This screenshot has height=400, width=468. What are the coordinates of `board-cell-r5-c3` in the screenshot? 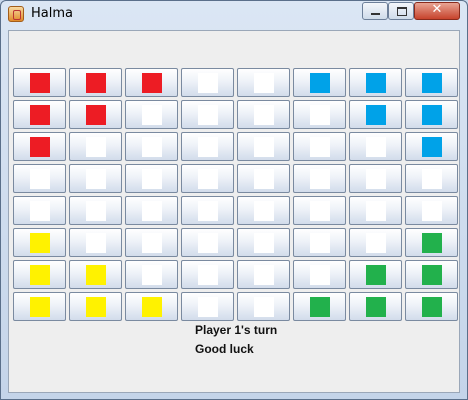 It's located at (207, 242).